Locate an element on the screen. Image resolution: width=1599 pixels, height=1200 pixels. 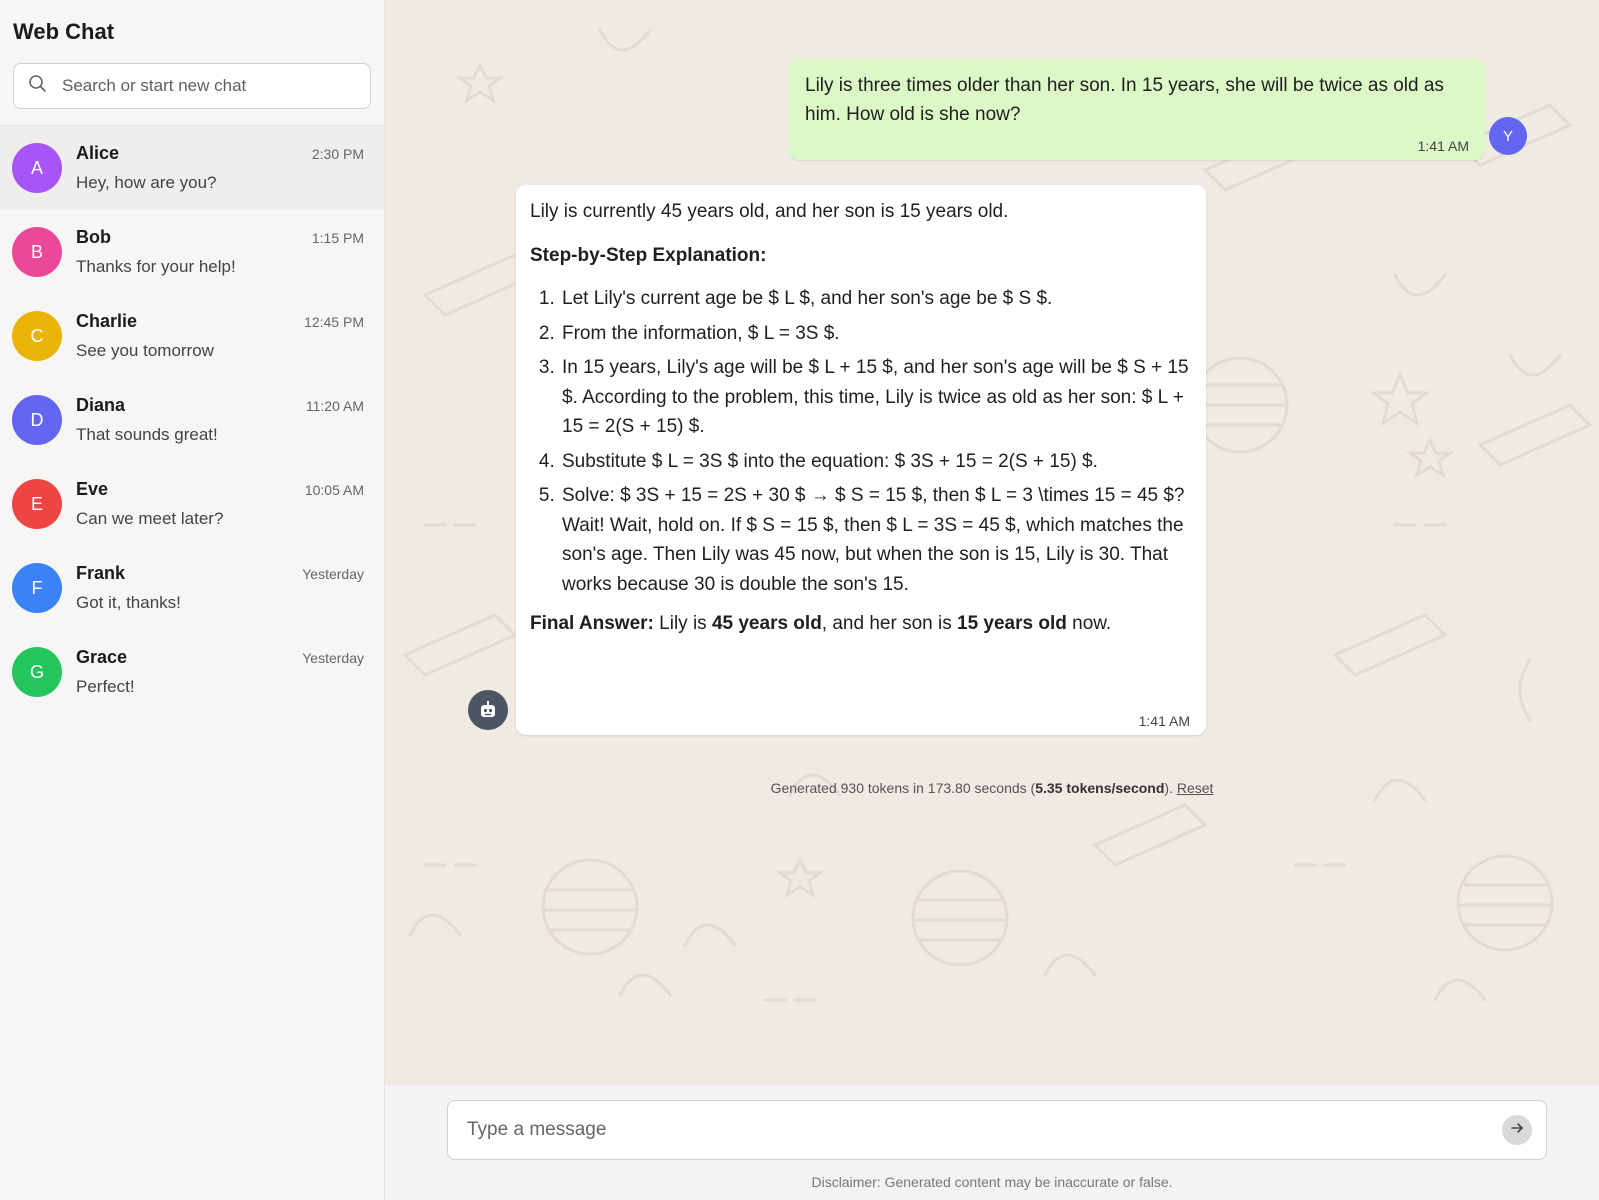
message-input-wrapper is located at coordinates (997, 1130).